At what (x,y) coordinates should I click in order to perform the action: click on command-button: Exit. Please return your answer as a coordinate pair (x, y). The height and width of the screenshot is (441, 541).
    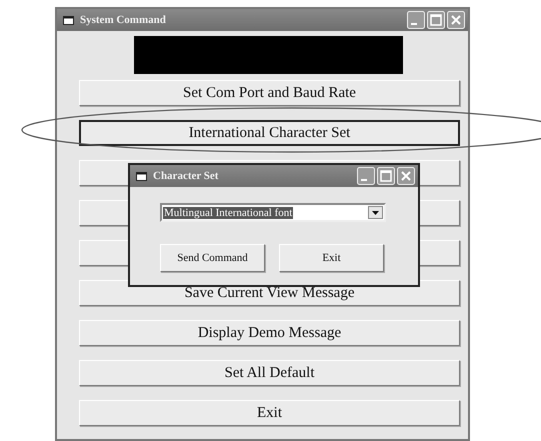
    Looking at the image, I should click on (269, 413).